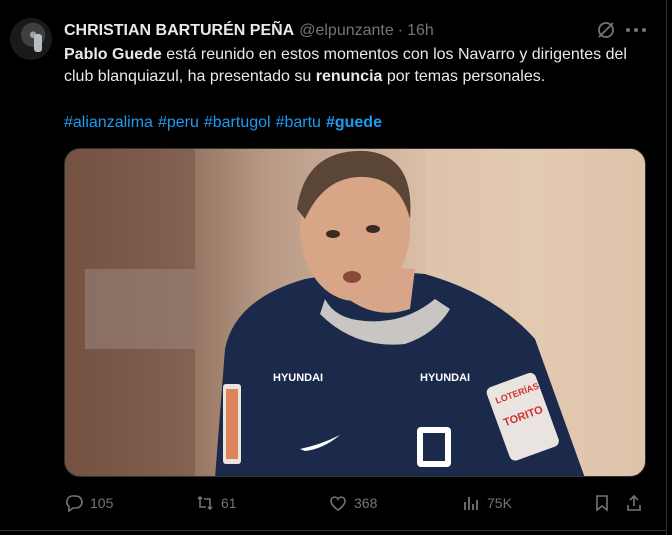 Image resolution: width=672 pixels, height=535 pixels. Describe the element at coordinates (229, 503) in the screenshot. I see `repost-count: 61` at that location.